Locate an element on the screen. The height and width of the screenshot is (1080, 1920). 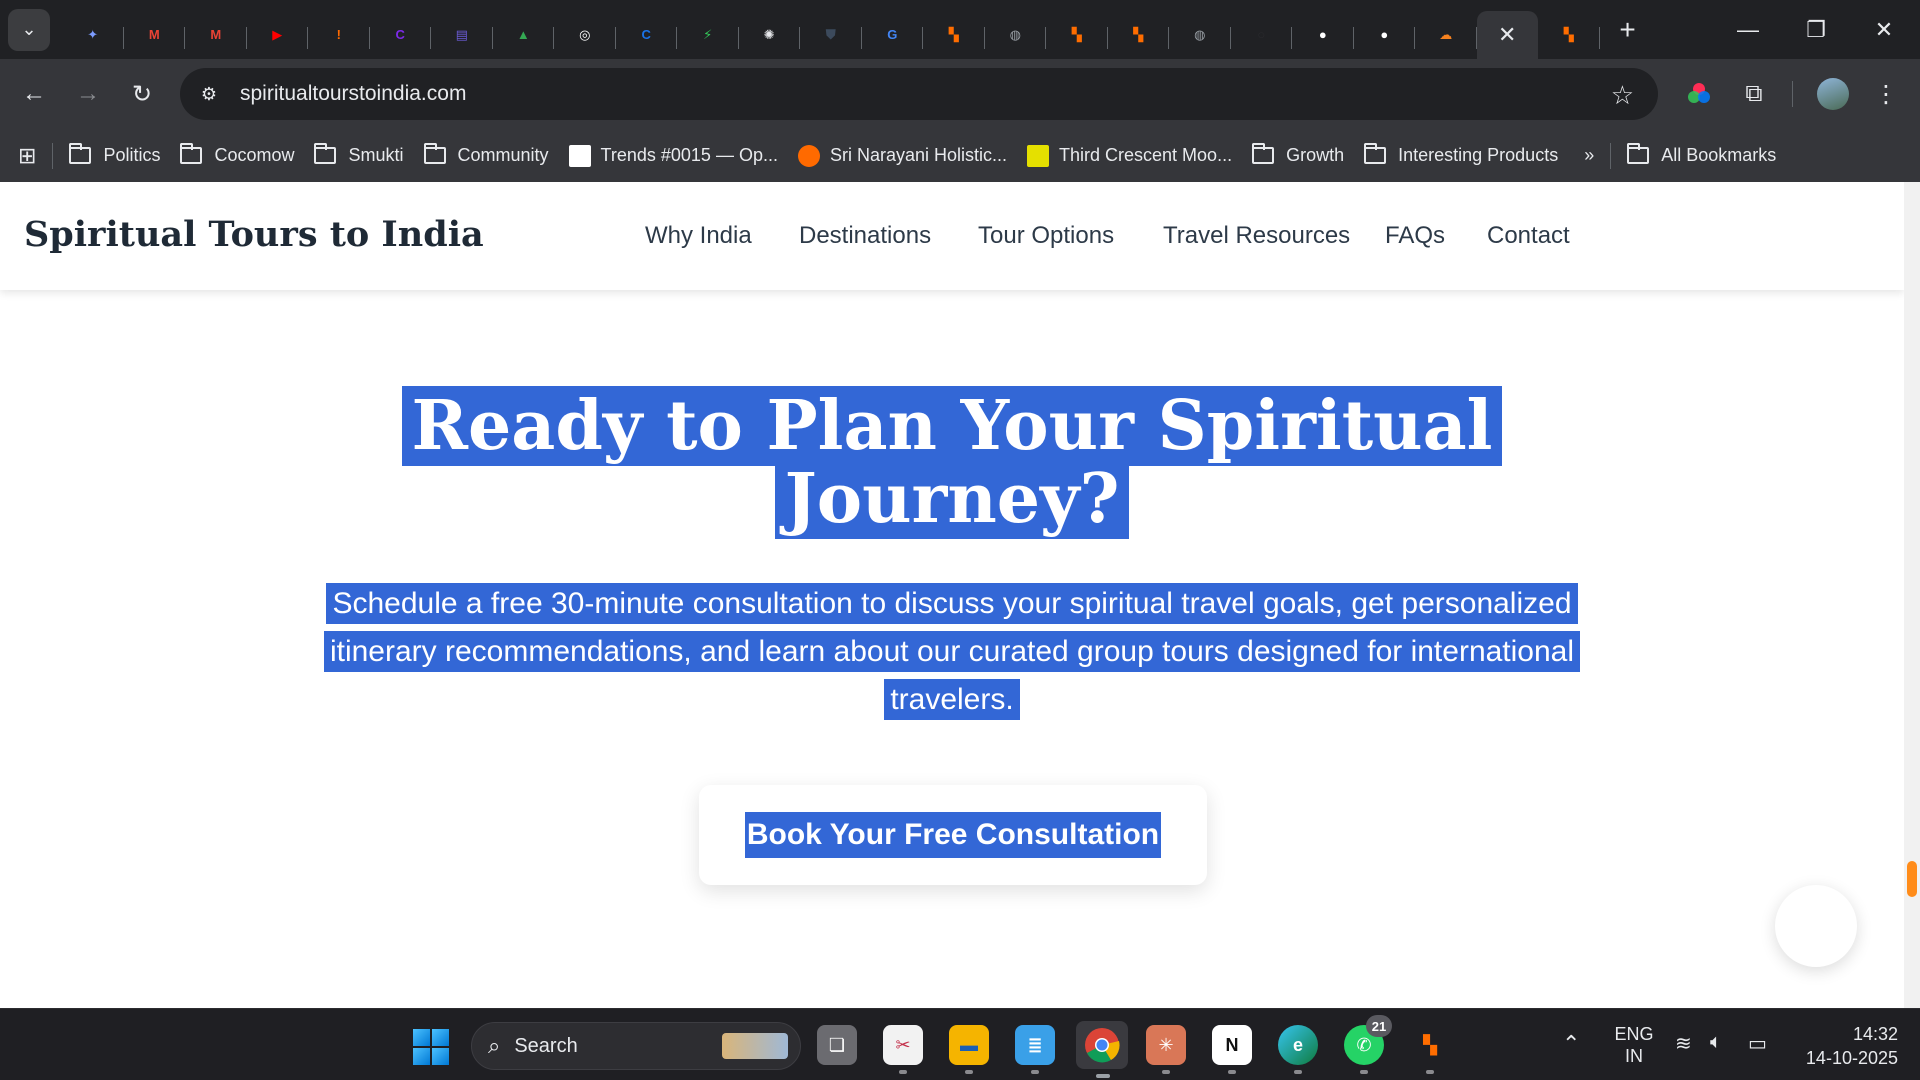
region-text: IN is located at coordinates (1634, 1056).